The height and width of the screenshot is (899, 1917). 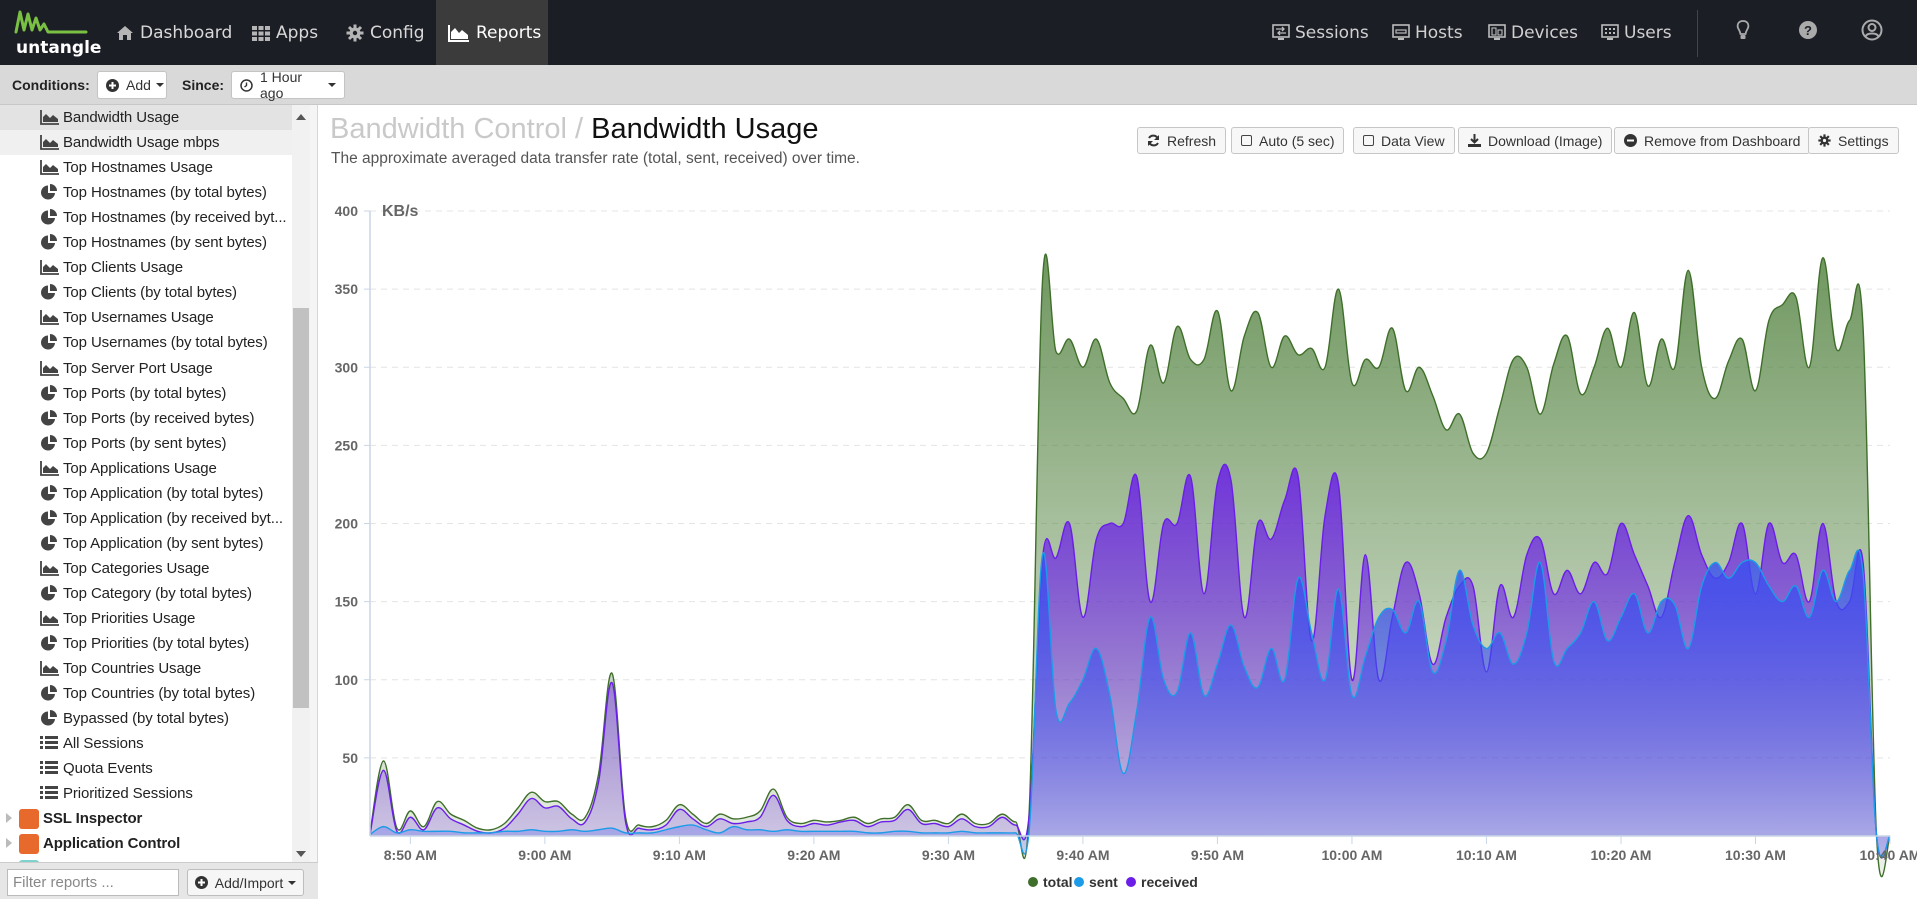 I want to click on report-item: Top Application (by sent bytes), so click(x=146, y=543).